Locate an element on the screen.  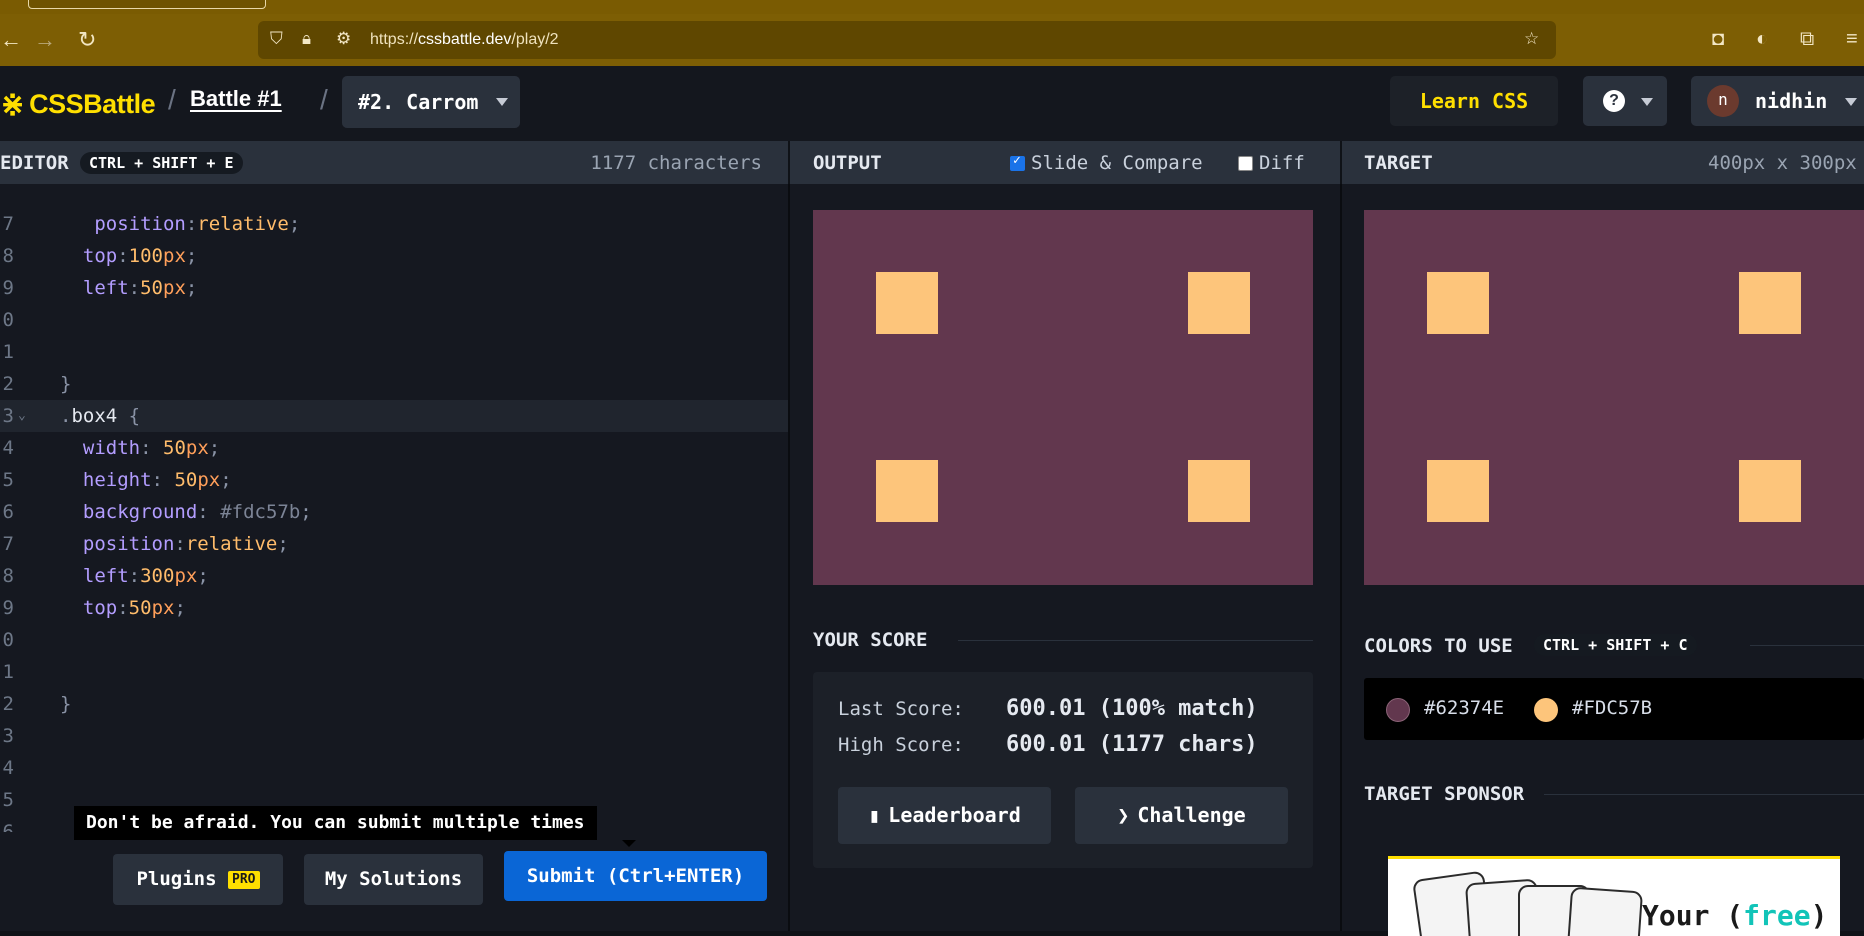
code-text: top:100px; is located at coordinates (140, 256).